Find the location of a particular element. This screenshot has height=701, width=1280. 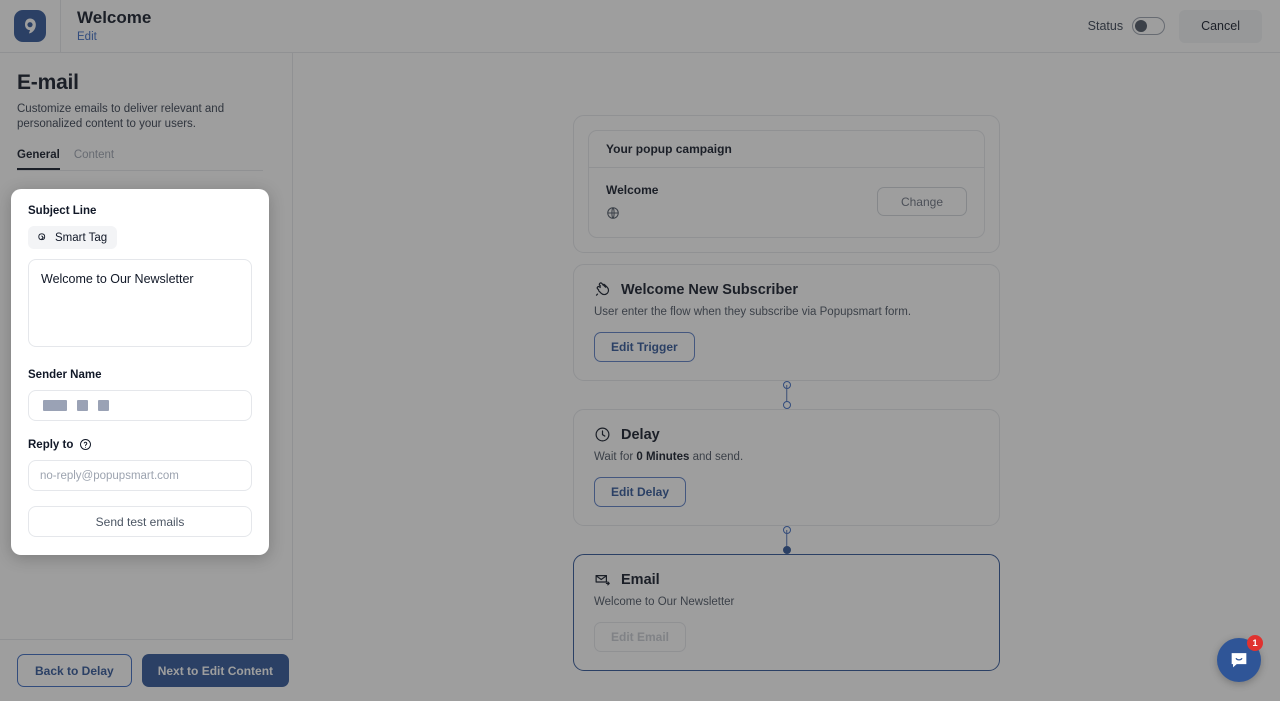

connector-dot-bottom is located at coordinates (786, 405).